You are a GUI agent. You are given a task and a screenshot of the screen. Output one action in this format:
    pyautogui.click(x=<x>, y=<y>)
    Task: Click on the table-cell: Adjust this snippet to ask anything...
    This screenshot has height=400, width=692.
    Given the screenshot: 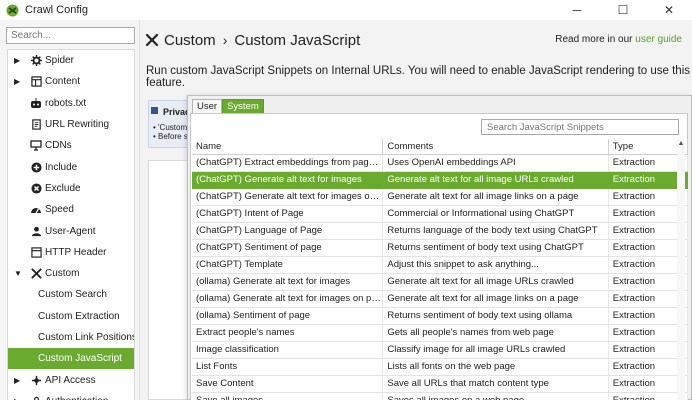 What is the action you would take?
    pyautogui.click(x=495, y=265)
    